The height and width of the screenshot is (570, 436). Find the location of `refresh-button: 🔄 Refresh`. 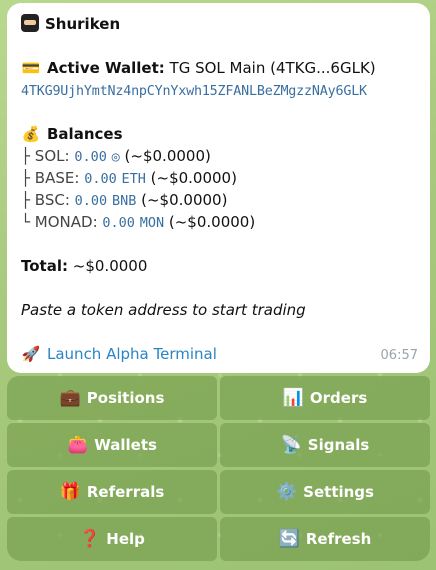

refresh-button: 🔄 Refresh is located at coordinates (325, 539).